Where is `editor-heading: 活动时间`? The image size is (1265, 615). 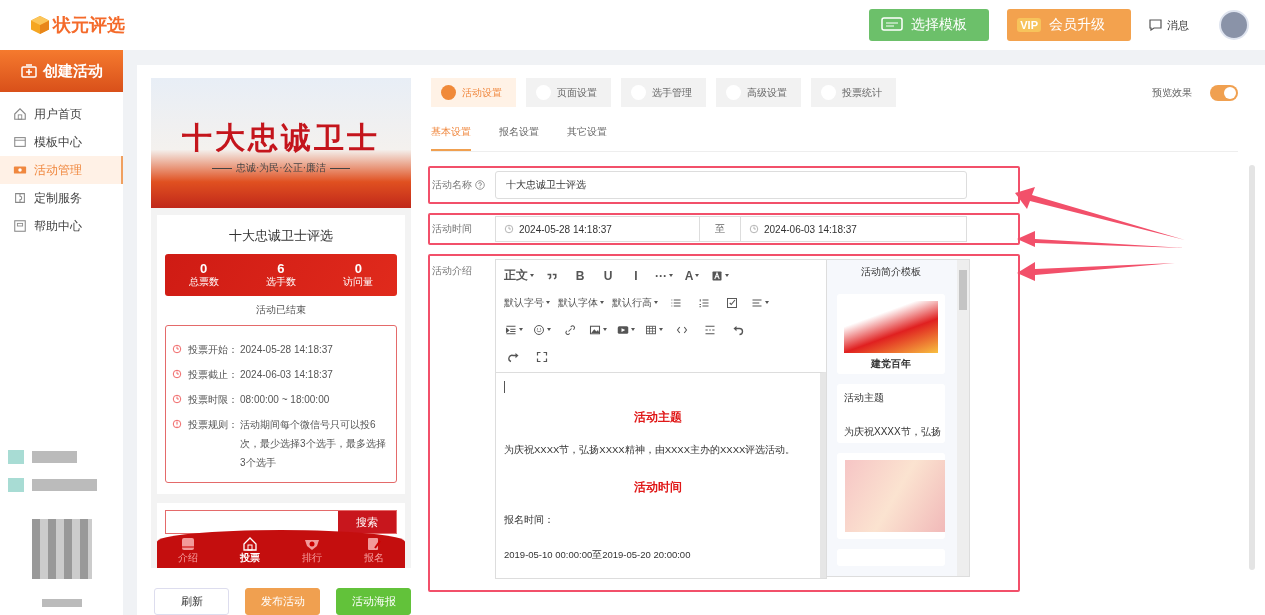 editor-heading: 活动时间 is located at coordinates (658, 487).